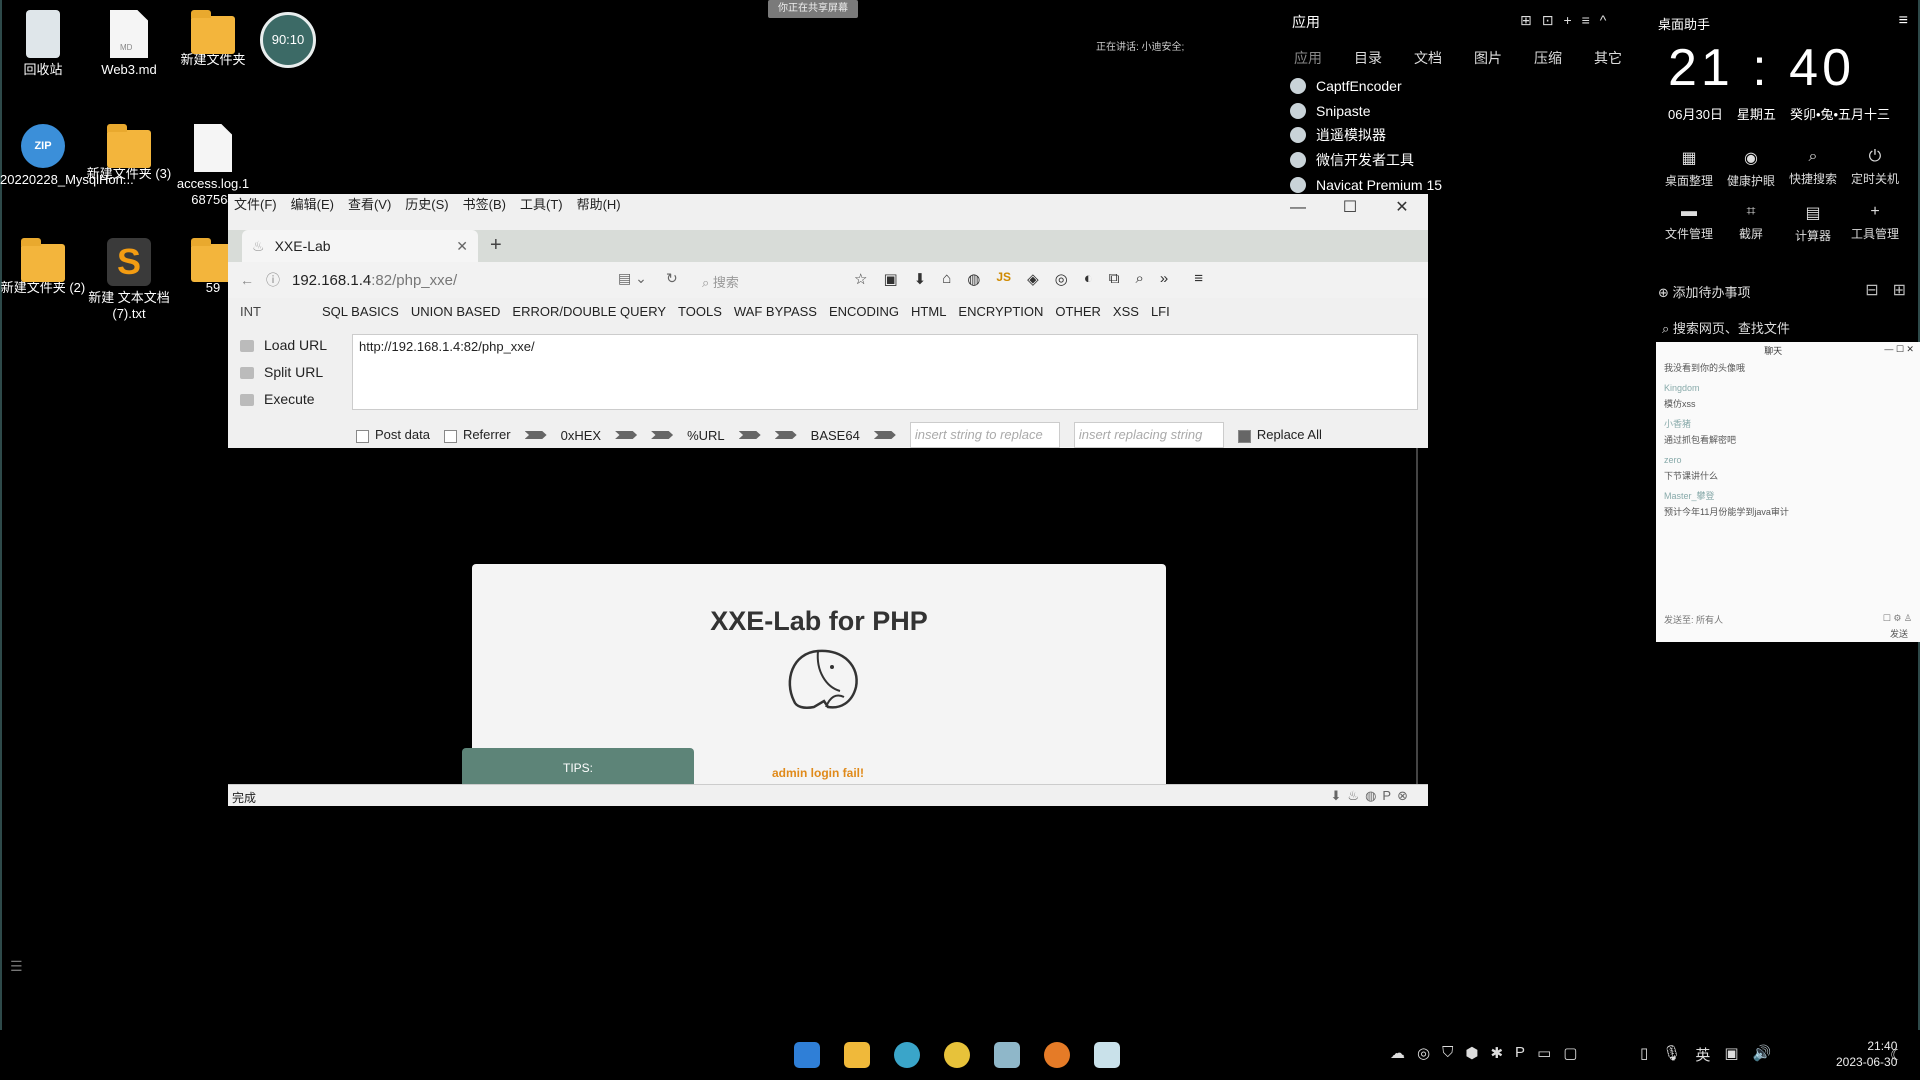 Image resolution: width=1920 pixels, height=1080 pixels. I want to click on bookmark-star-icon: ☆, so click(860, 279).